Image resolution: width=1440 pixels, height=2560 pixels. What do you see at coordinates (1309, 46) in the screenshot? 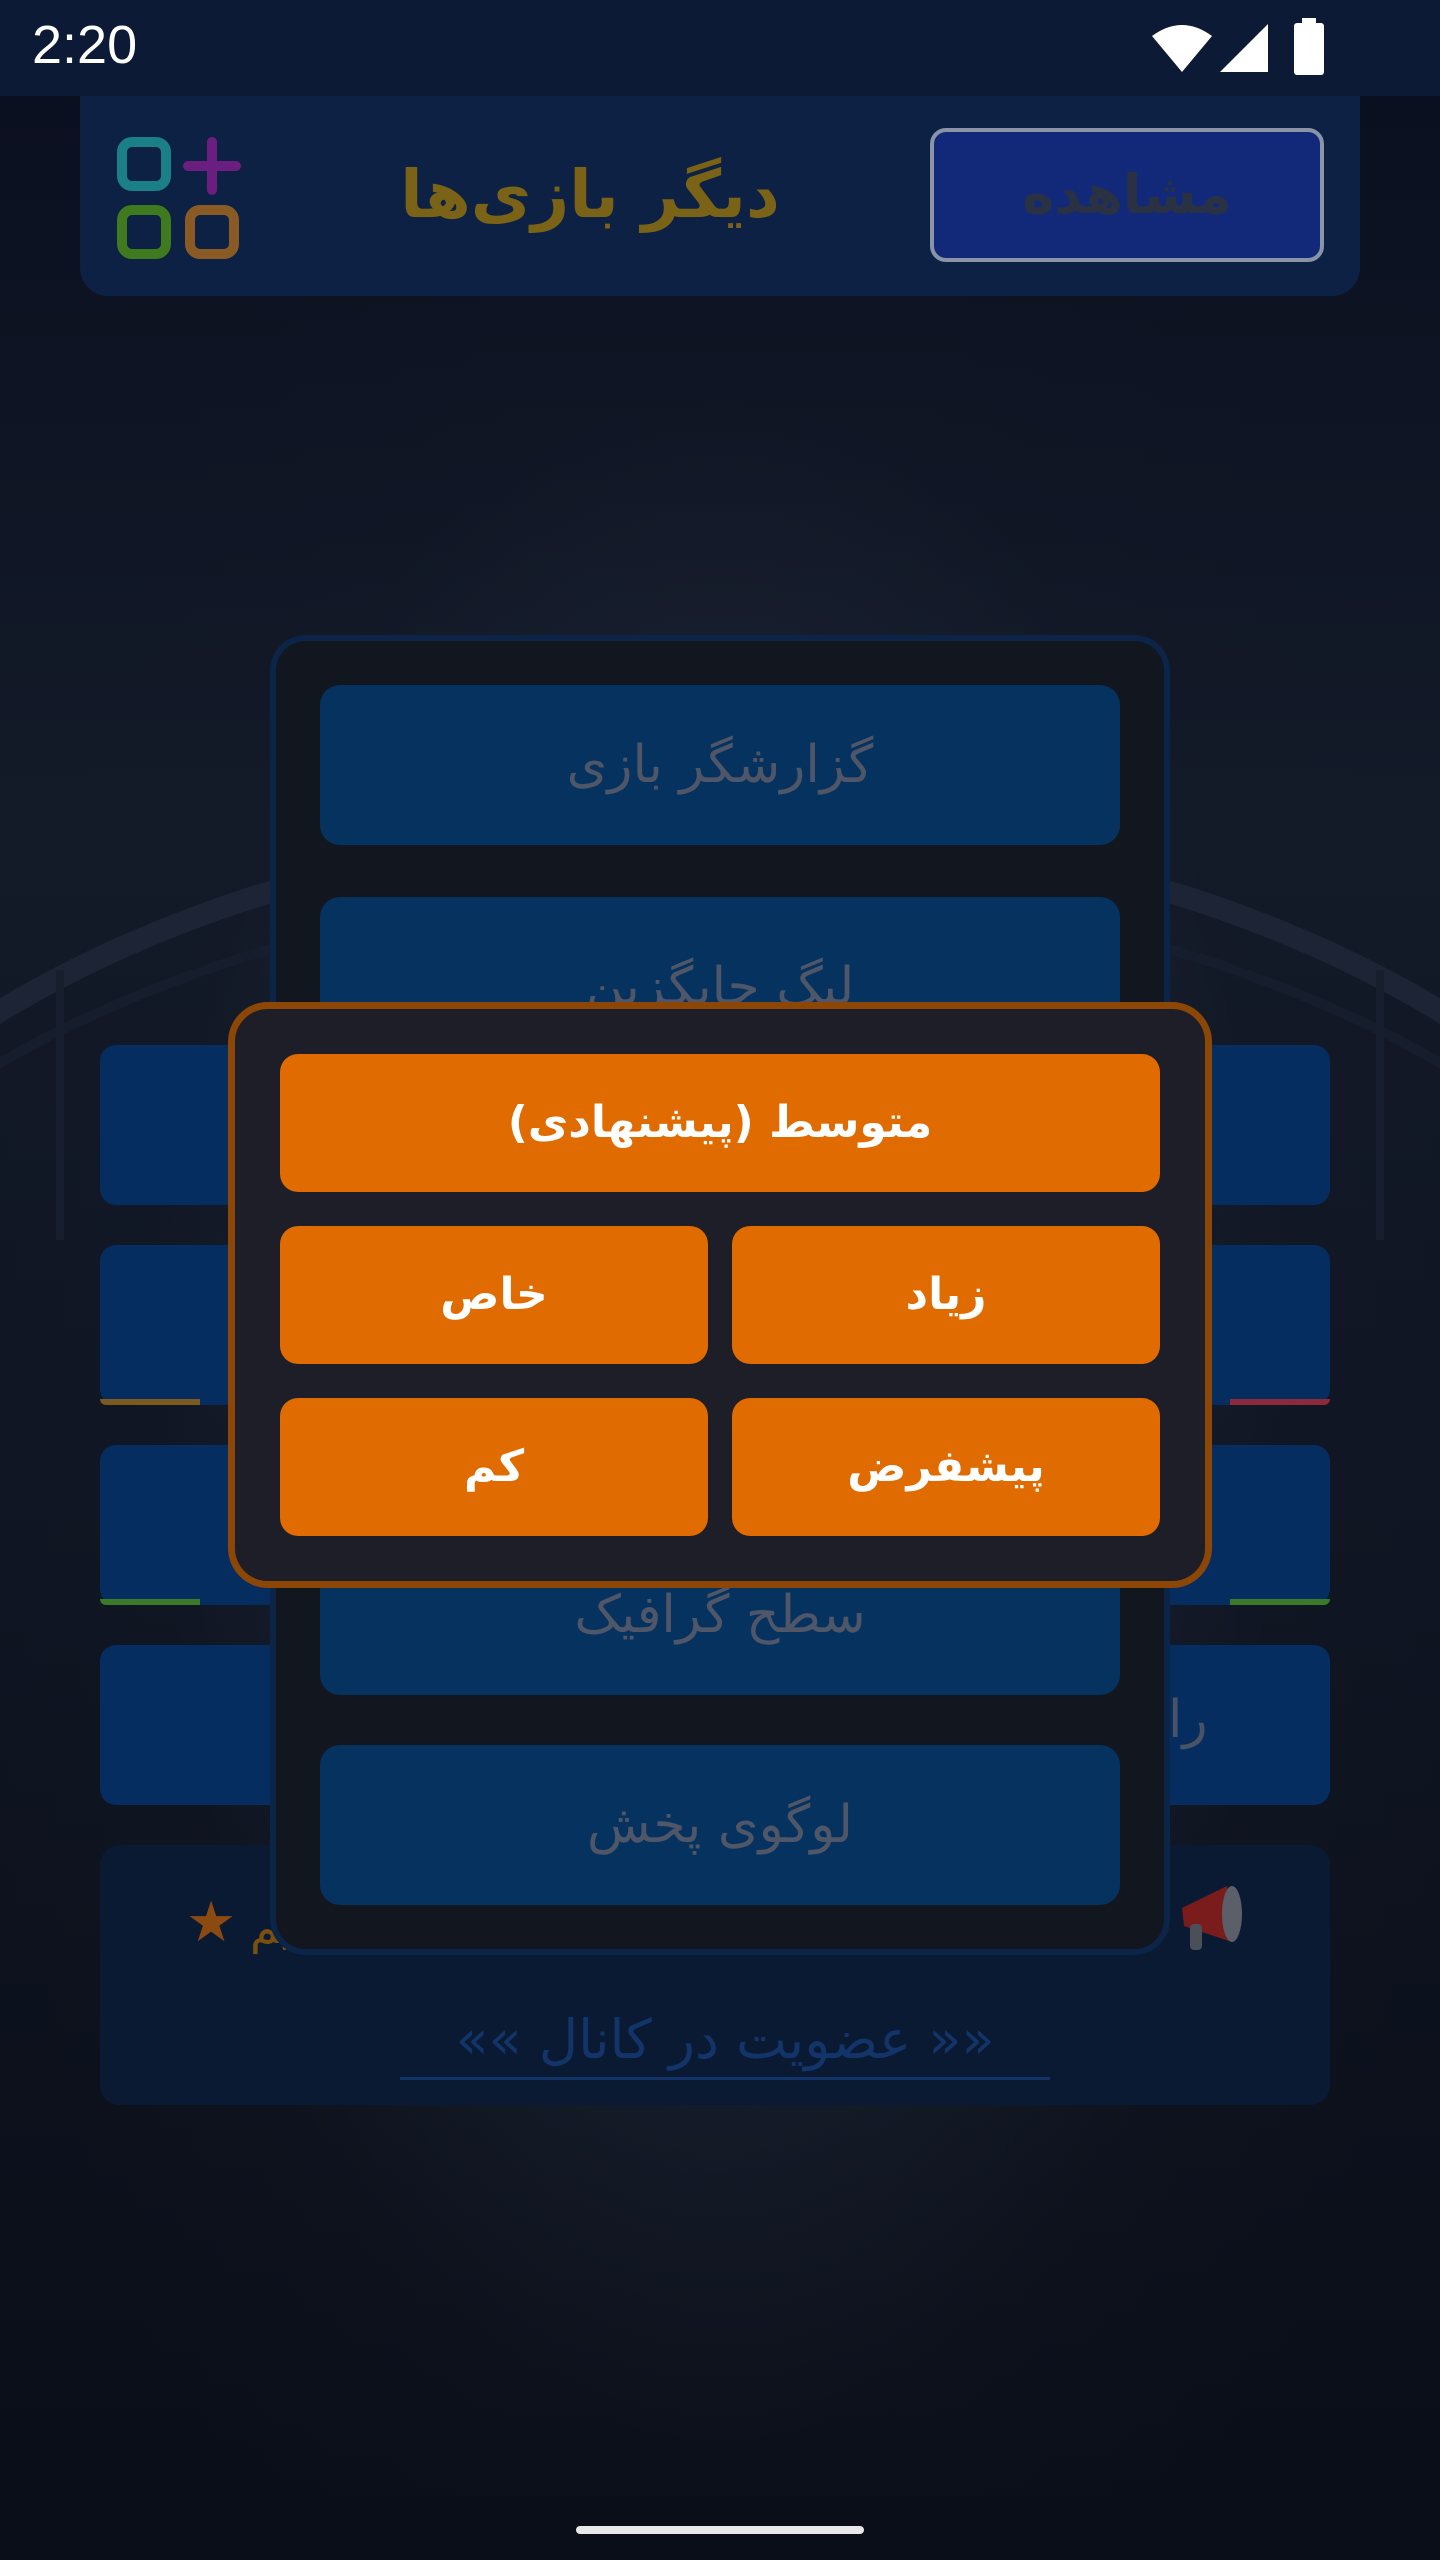
I see `battery-icon` at bounding box center [1309, 46].